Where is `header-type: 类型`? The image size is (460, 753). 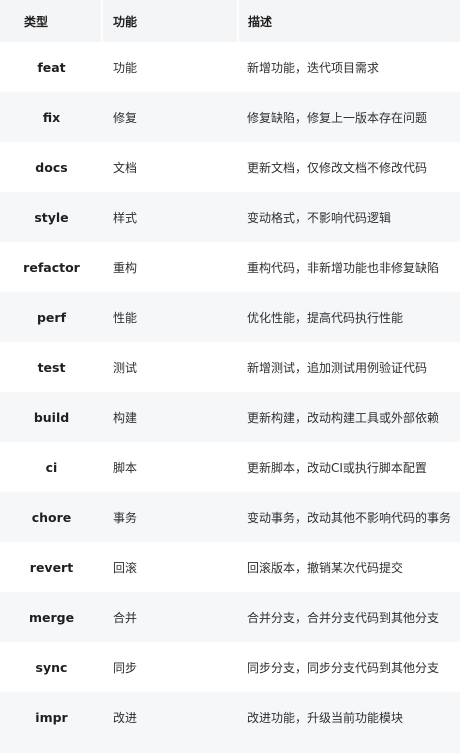 header-type: 类型 is located at coordinates (51, 21).